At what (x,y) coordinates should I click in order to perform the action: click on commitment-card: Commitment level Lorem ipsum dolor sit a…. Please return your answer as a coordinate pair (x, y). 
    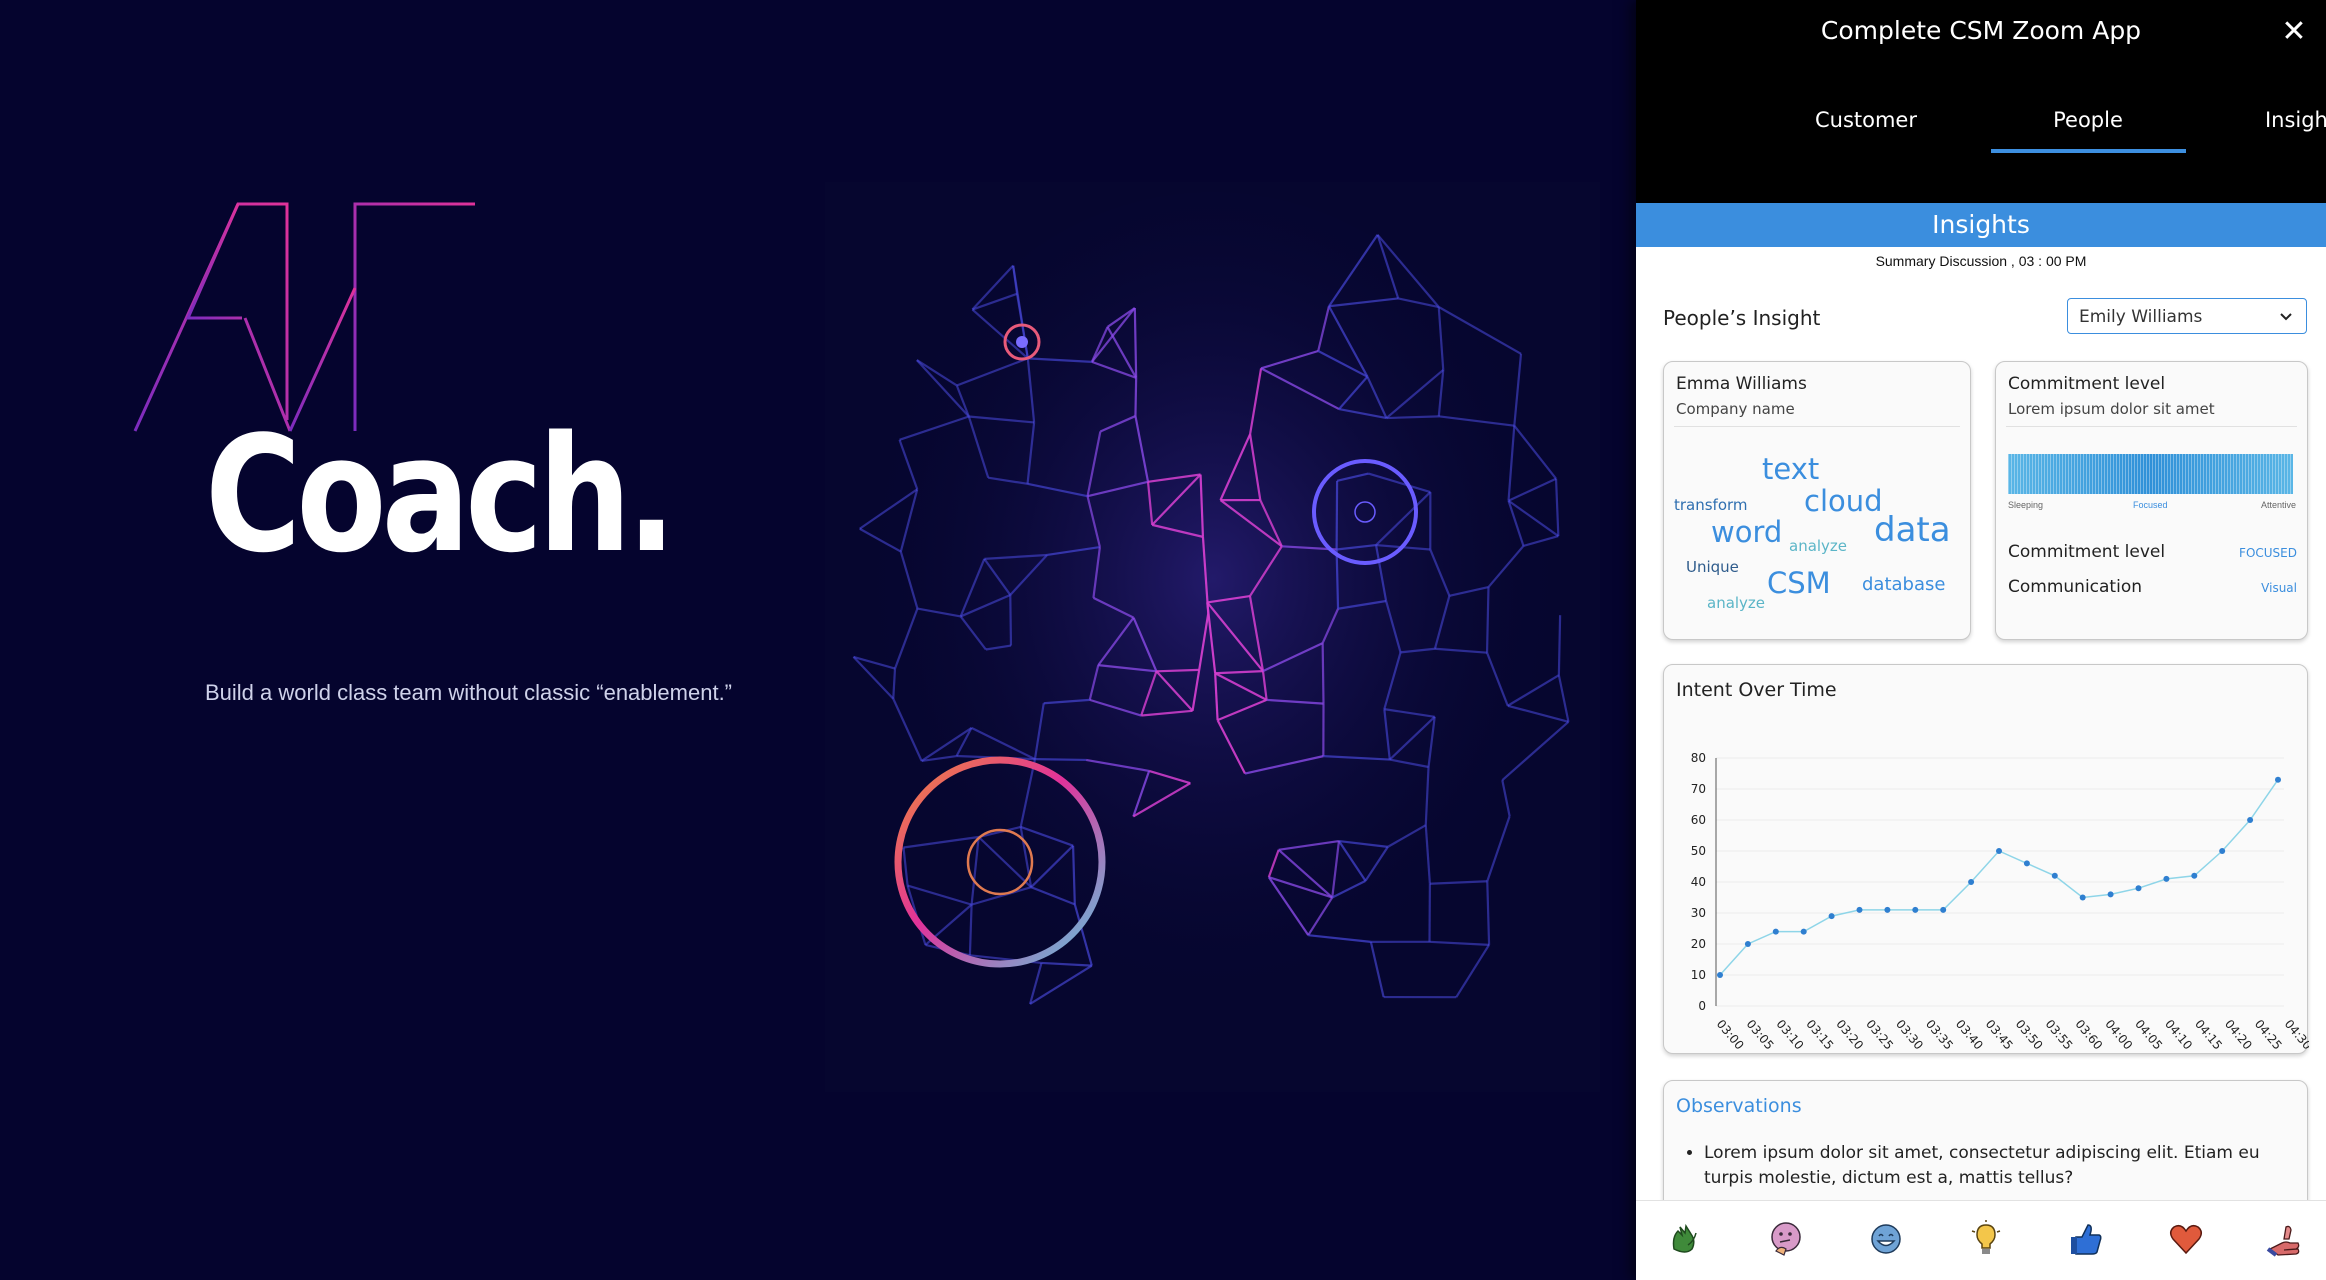
    Looking at the image, I should click on (2151, 500).